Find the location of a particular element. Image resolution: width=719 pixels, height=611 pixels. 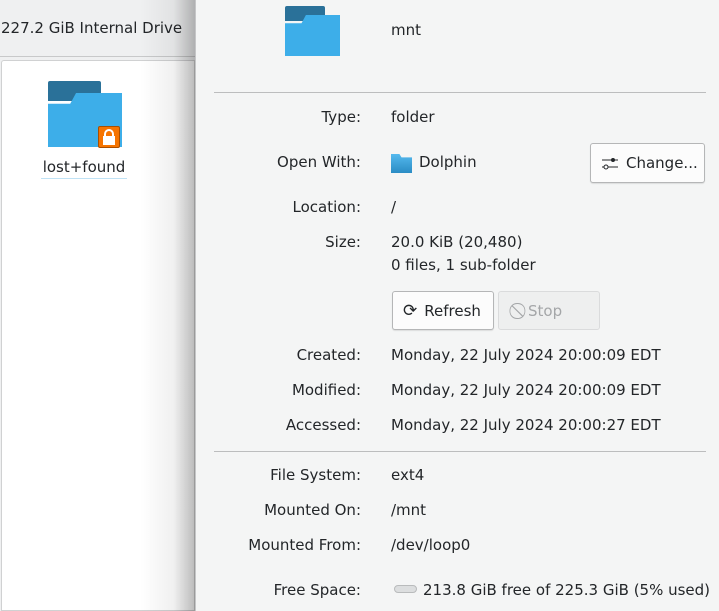

filesystem-value: ext4 is located at coordinates (408, 475).